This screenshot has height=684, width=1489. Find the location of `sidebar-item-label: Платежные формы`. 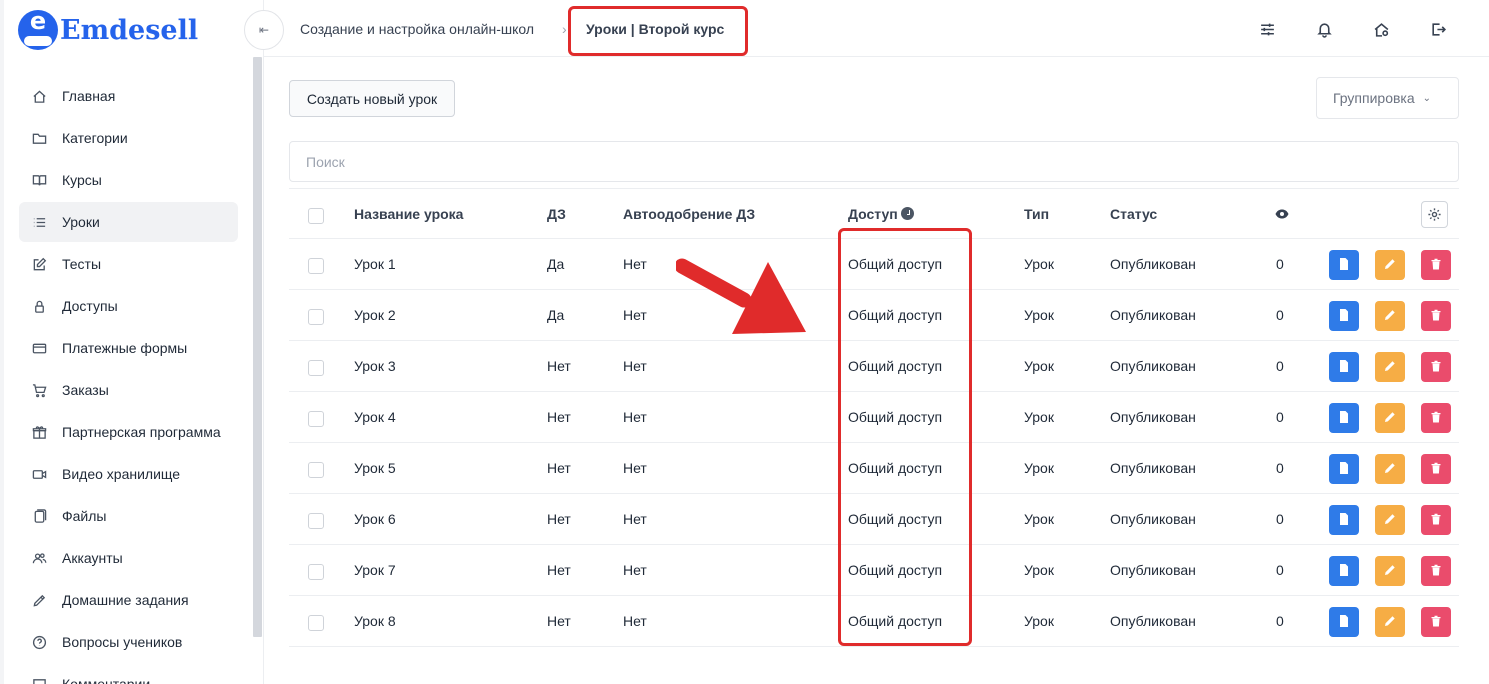

sidebar-item-label: Платежные формы is located at coordinates (125, 348).